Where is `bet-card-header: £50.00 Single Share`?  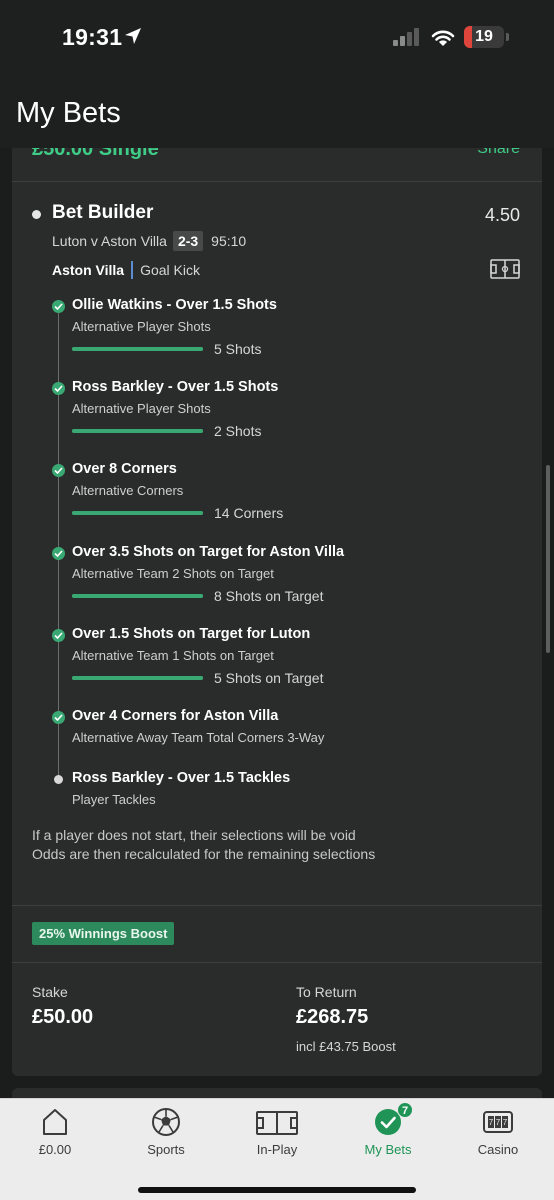
bet-card-header: £50.00 Single Share is located at coordinates (277, 165).